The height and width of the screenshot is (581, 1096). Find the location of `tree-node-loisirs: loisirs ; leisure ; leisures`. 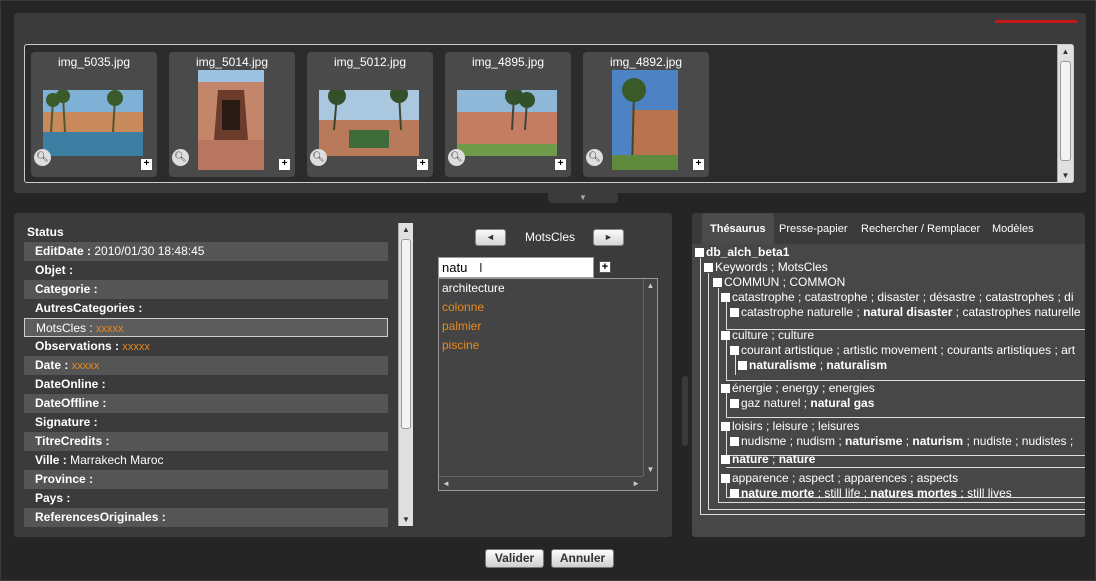

tree-node-loisirs: loisirs ; leisure ; leisures is located at coordinates (790, 426).